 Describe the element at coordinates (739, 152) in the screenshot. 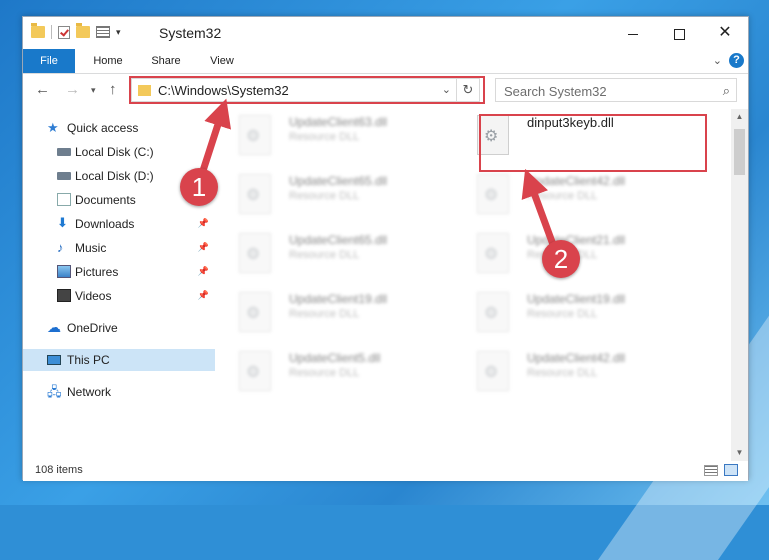

I see `scrollbar-thumb` at that location.